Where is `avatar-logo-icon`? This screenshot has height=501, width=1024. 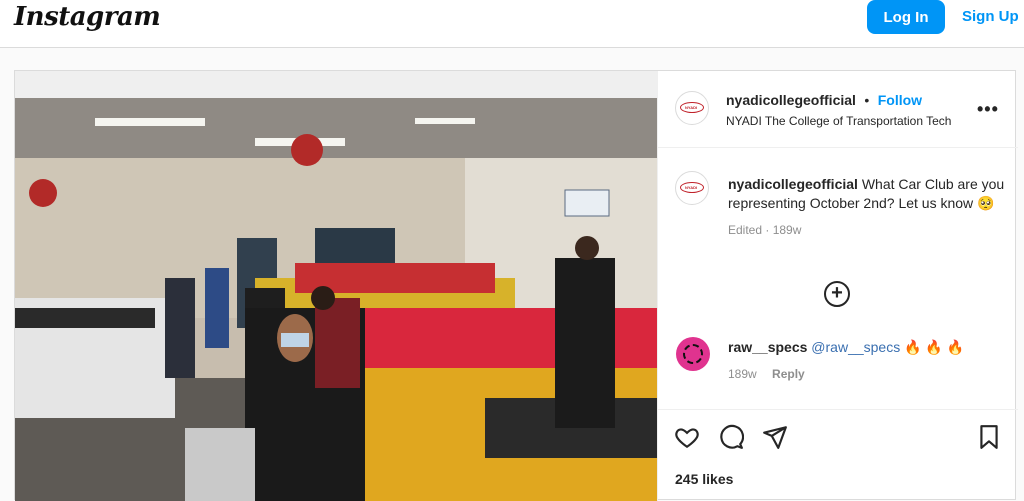
avatar-logo-icon is located at coordinates (693, 354).